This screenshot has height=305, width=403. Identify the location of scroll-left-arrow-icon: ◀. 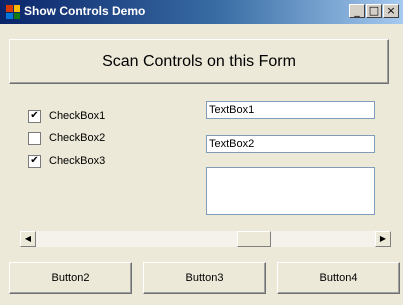
(28, 239).